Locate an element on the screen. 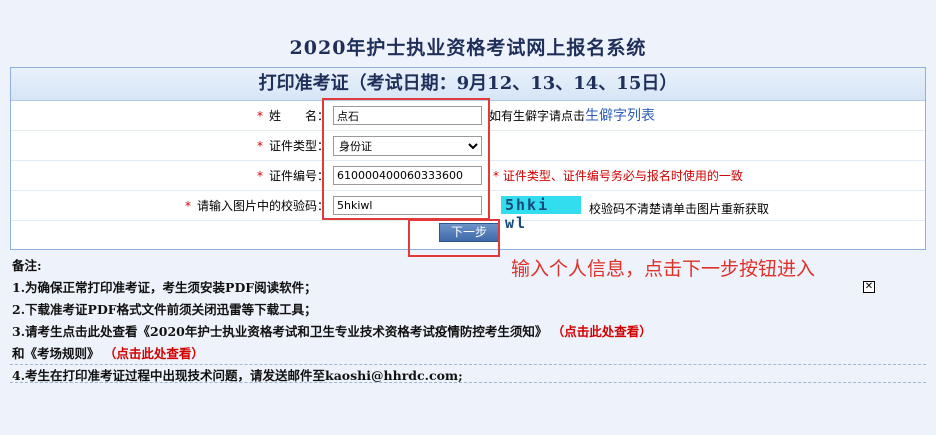 Image resolution: width=936 pixels, height=435 pixels. highlight-button-box is located at coordinates (454, 238).